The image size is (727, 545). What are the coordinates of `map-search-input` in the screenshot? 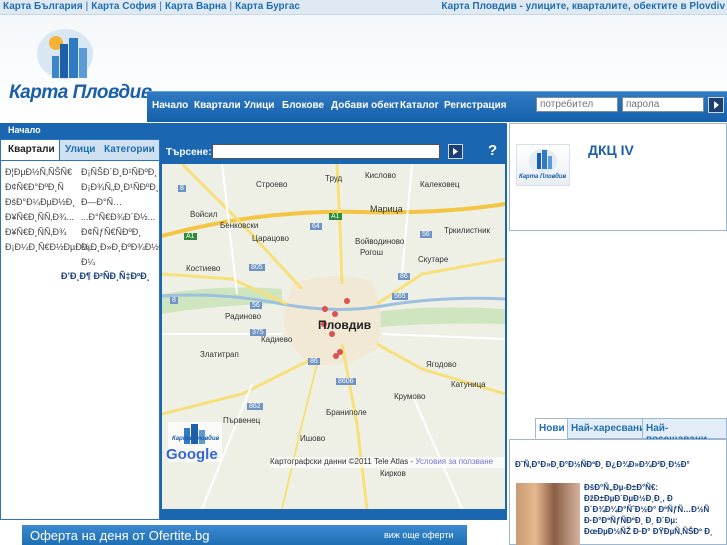 It's located at (326, 151).